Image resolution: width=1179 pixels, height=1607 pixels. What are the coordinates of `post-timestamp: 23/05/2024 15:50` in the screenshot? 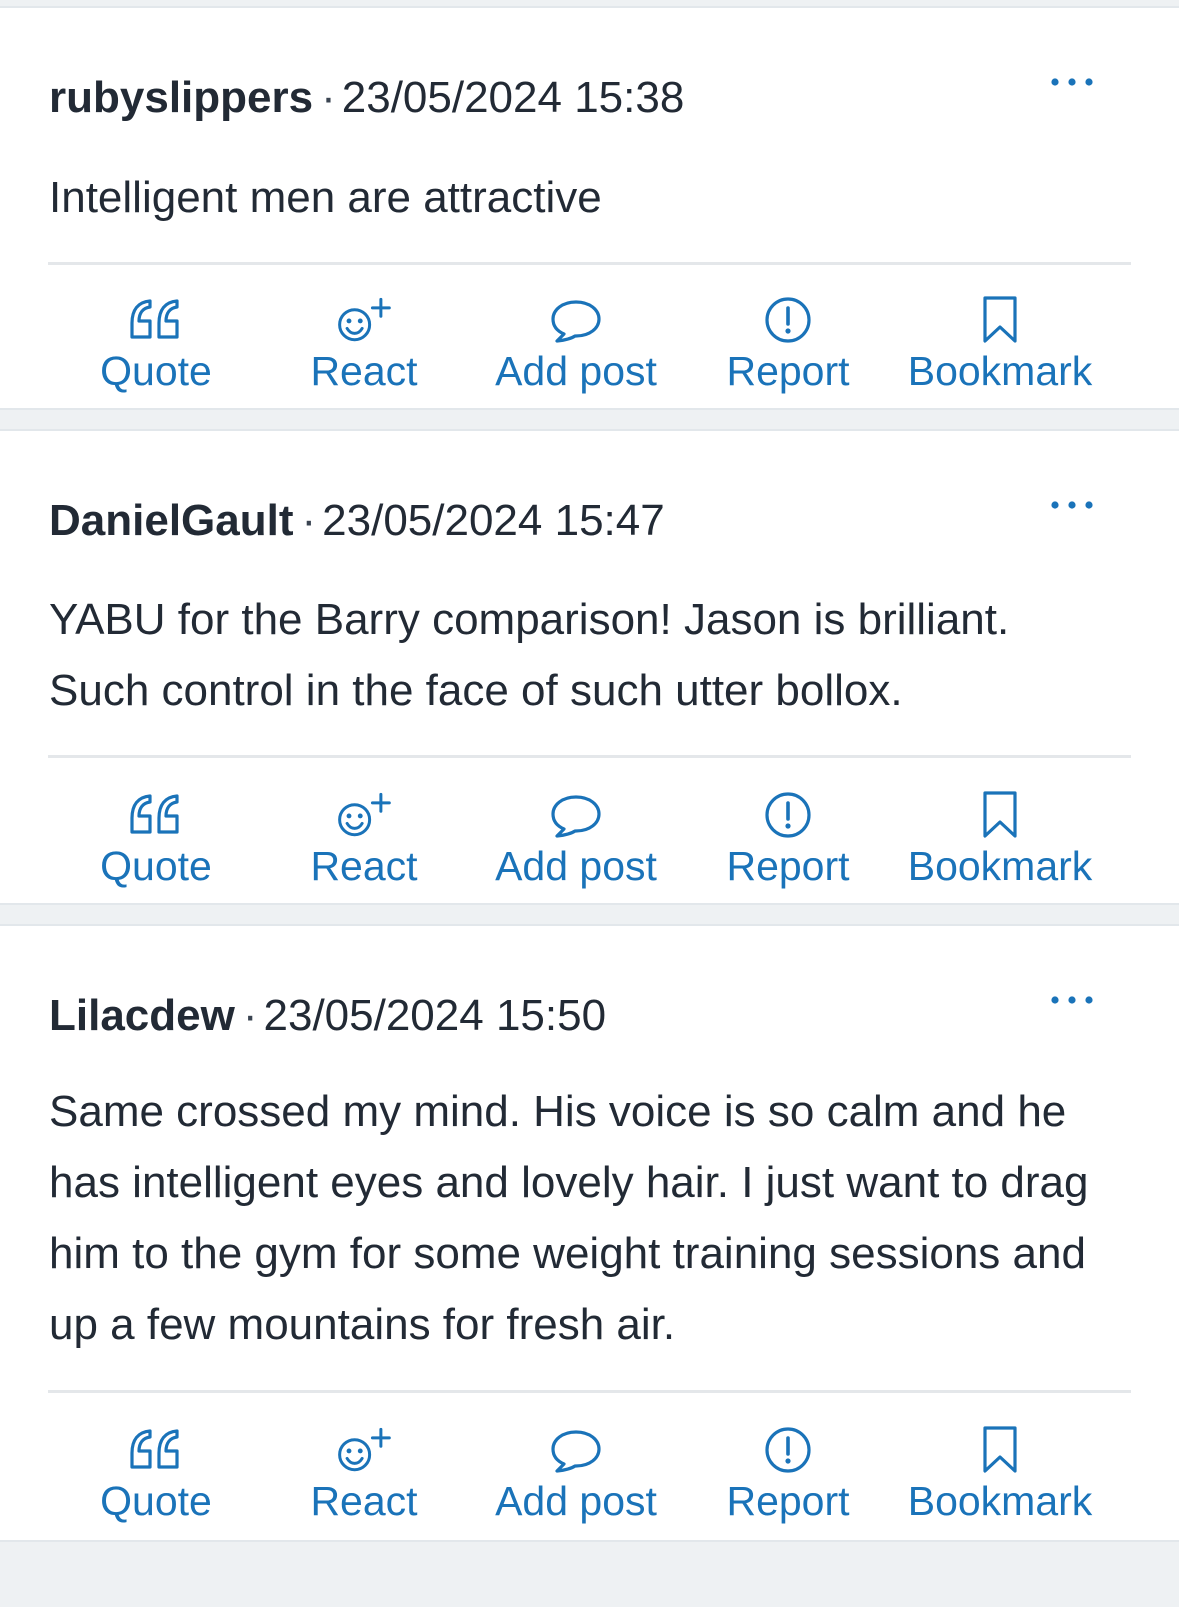 It's located at (435, 1015).